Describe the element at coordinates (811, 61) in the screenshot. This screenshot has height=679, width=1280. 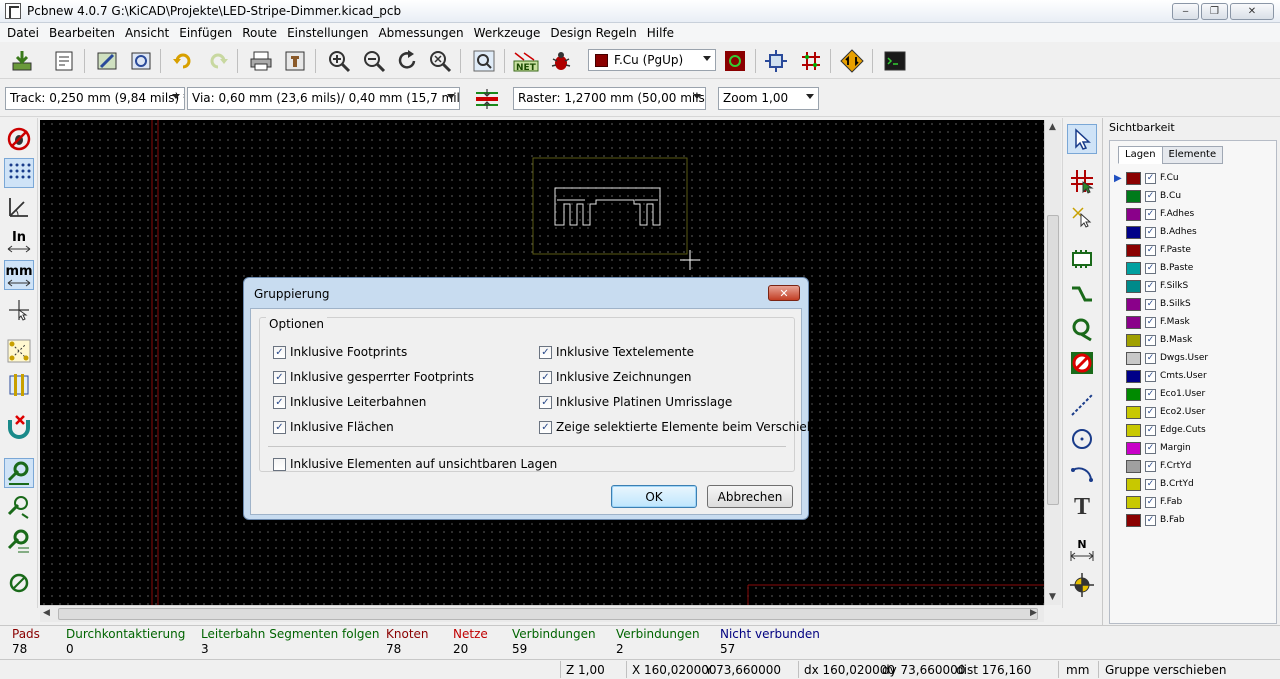
I see `auto-route-button` at that location.